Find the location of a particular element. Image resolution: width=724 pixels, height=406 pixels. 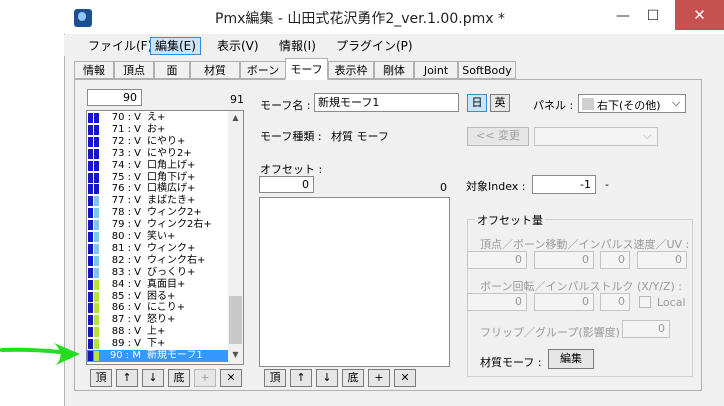

offset-down-button: ↓ is located at coordinates (327, 378).